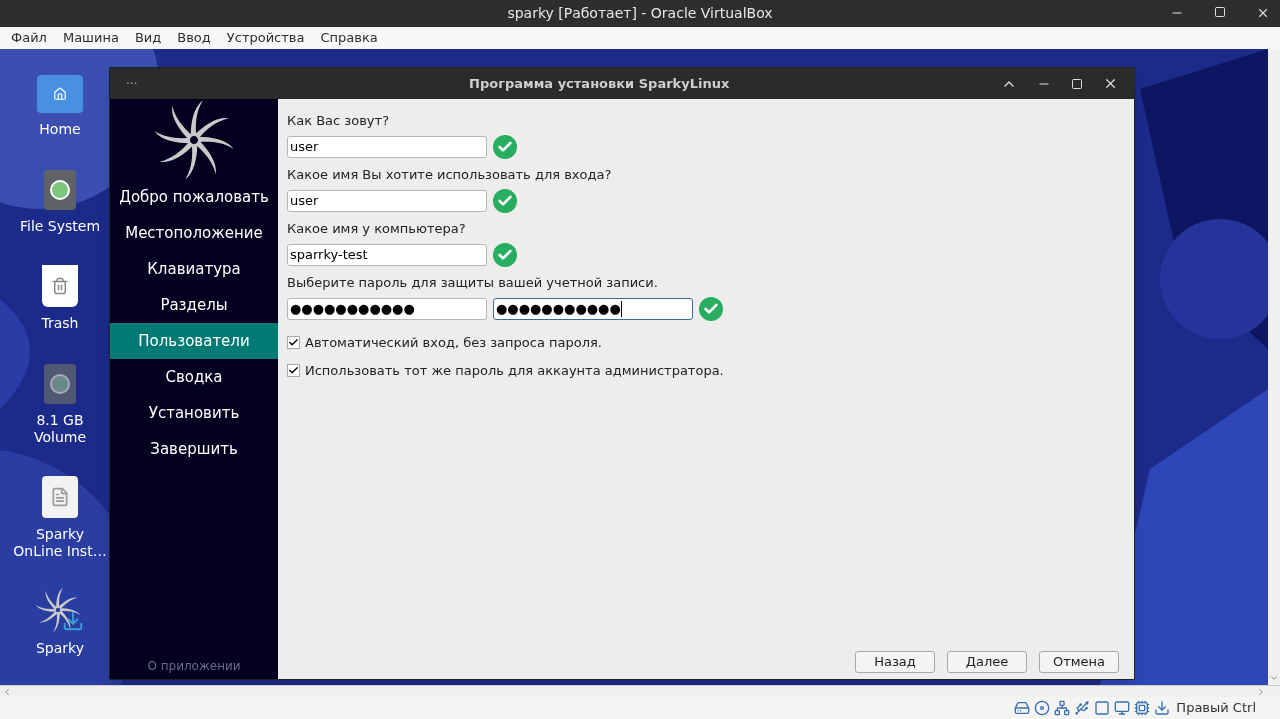 This screenshot has height=719, width=1280. What do you see at coordinates (60, 286) in the screenshot?
I see `trash-icon` at bounding box center [60, 286].